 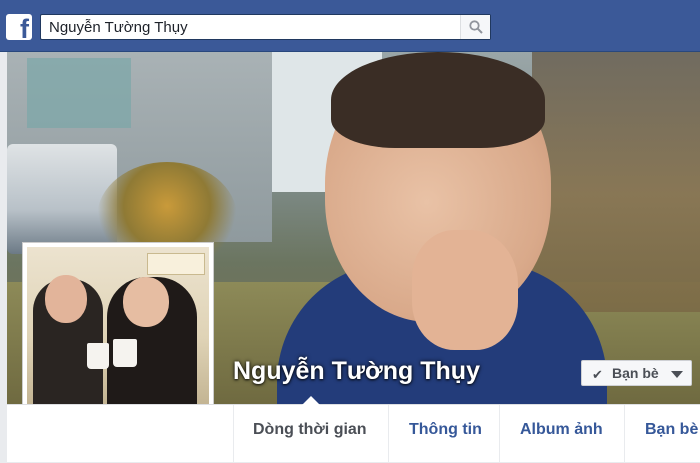 I want to click on check-icon: ✔, so click(x=597, y=374).